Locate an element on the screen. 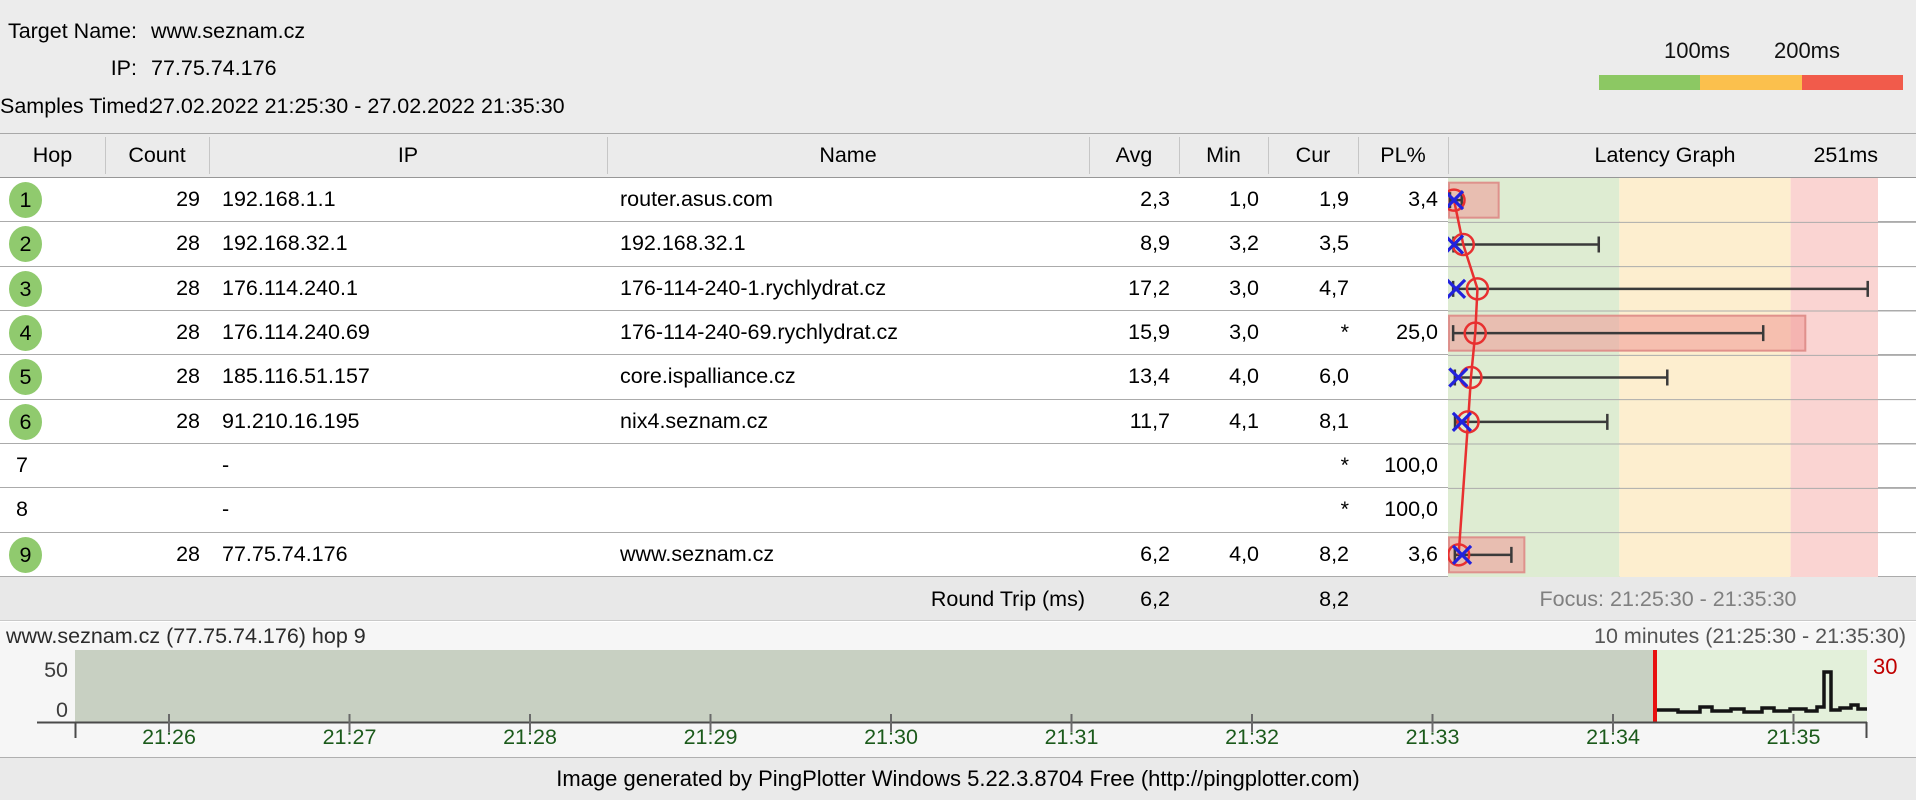  cell-cur: 8,1 is located at coordinates (1334, 420).